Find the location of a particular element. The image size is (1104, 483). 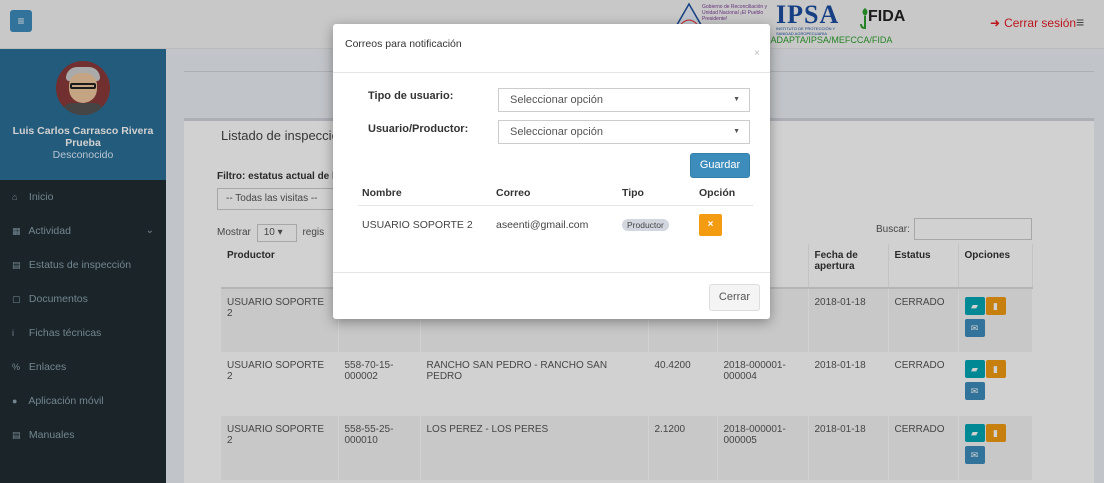

user-producer-select: Seleccionar opción ▼ is located at coordinates (624, 132).